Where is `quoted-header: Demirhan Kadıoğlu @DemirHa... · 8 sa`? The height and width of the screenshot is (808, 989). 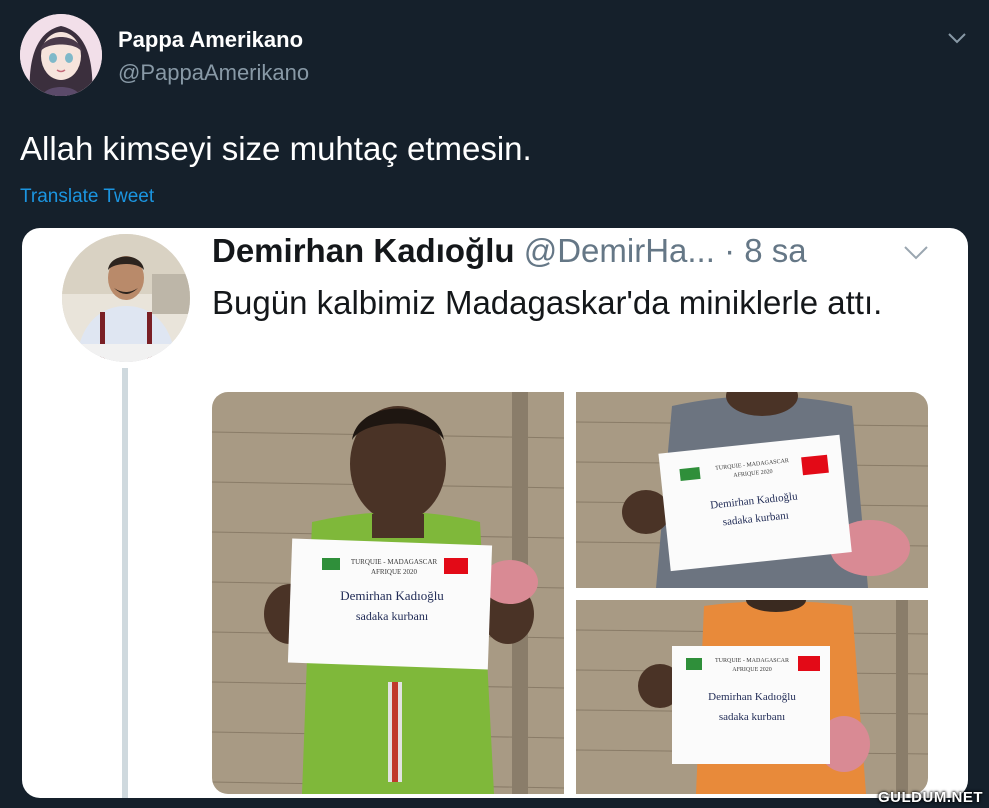
quoted-header: Demirhan Kadıoğlu @DemirHa... · 8 sa is located at coordinates (509, 251).